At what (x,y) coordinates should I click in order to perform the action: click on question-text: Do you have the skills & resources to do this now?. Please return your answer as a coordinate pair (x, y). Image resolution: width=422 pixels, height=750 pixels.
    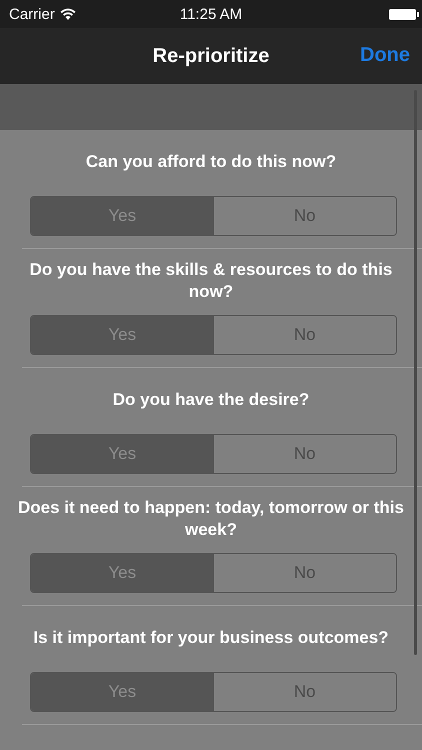
    Looking at the image, I should click on (211, 281).